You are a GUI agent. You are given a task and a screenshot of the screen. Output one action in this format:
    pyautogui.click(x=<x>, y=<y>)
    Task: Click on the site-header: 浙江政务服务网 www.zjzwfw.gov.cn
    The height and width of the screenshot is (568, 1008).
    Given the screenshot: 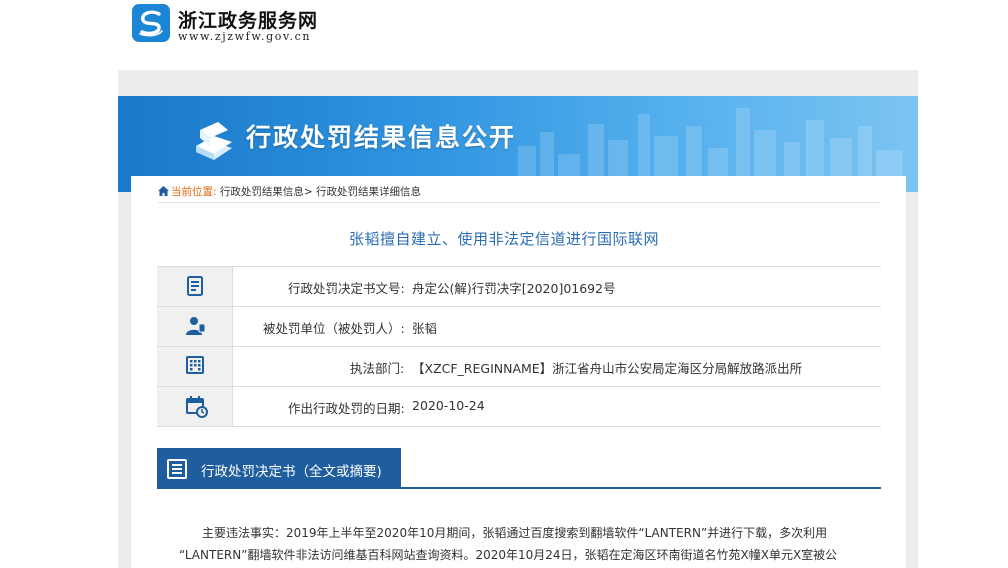 What is the action you would take?
    pyautogui.click(x=504, y=34)
    